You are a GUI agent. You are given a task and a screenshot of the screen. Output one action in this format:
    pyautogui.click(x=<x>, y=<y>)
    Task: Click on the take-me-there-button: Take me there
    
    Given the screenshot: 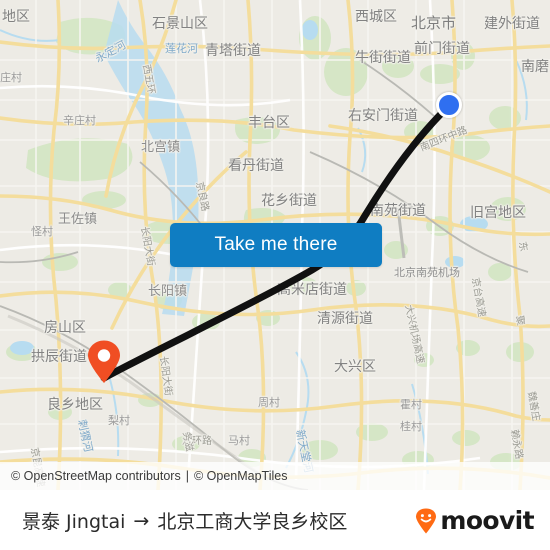 What is the action you would take?
    pyautogui.click(x=276, y=245)
    